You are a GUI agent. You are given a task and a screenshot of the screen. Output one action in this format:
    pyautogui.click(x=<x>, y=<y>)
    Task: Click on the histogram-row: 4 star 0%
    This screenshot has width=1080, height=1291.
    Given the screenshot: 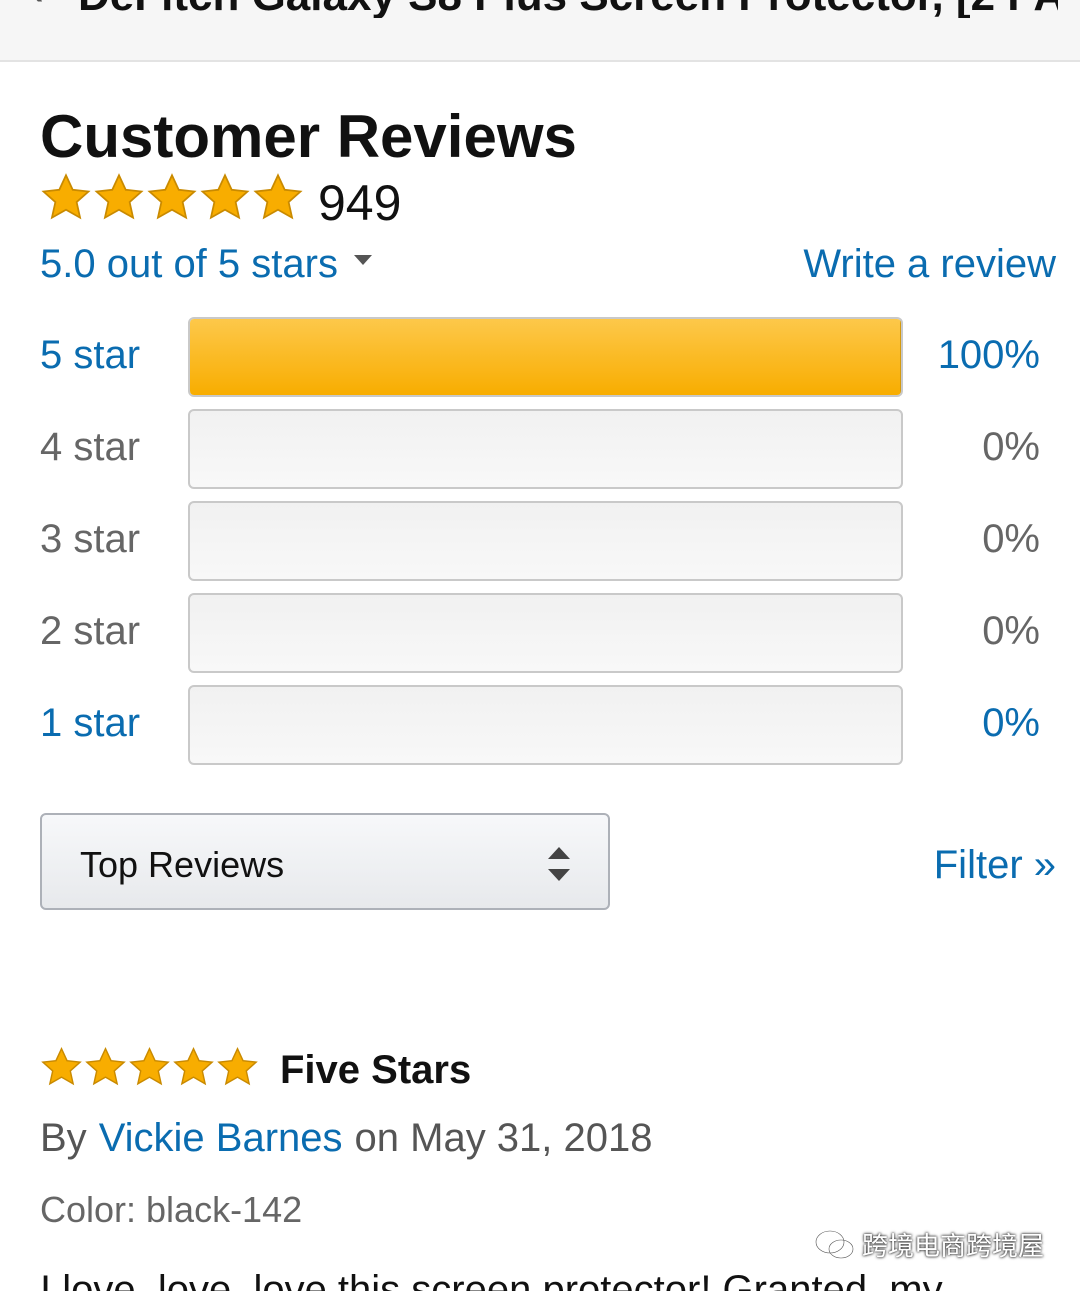 What is the action you would take?
    pyautogui.click(x=540, y=449)
    